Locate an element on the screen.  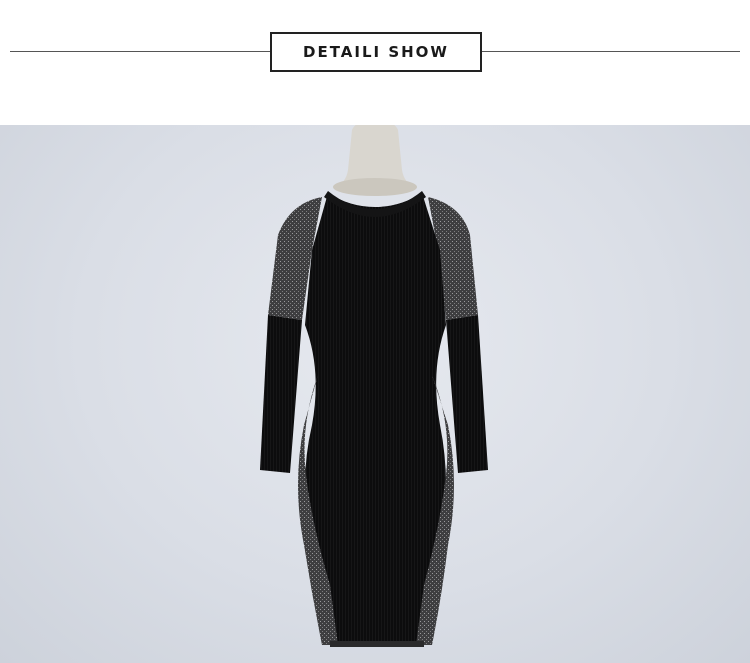
dress-hem is located at coordinates (377, 644).